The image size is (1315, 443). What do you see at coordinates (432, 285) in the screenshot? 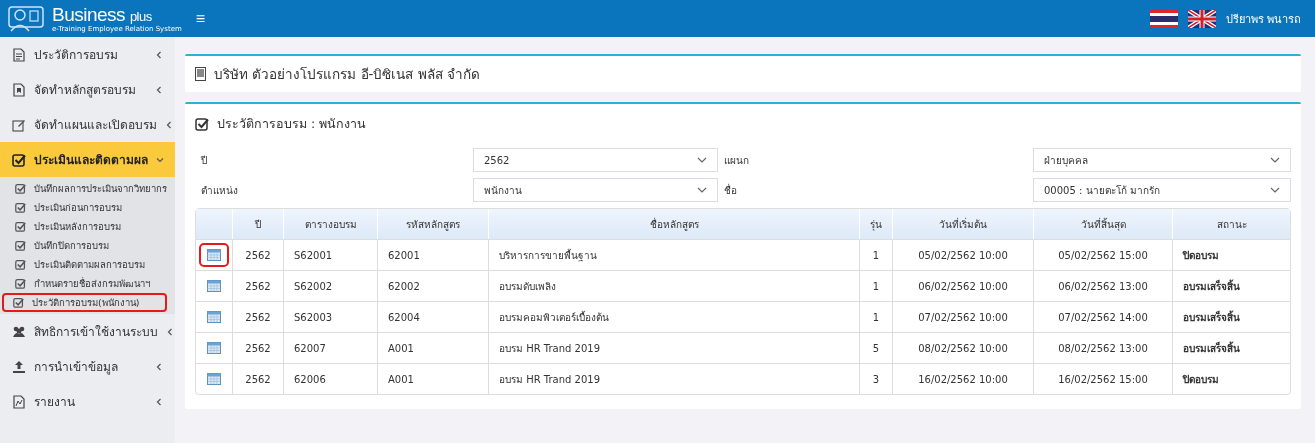
I see `table-cell: 62002` at bounding box center [432, 285].